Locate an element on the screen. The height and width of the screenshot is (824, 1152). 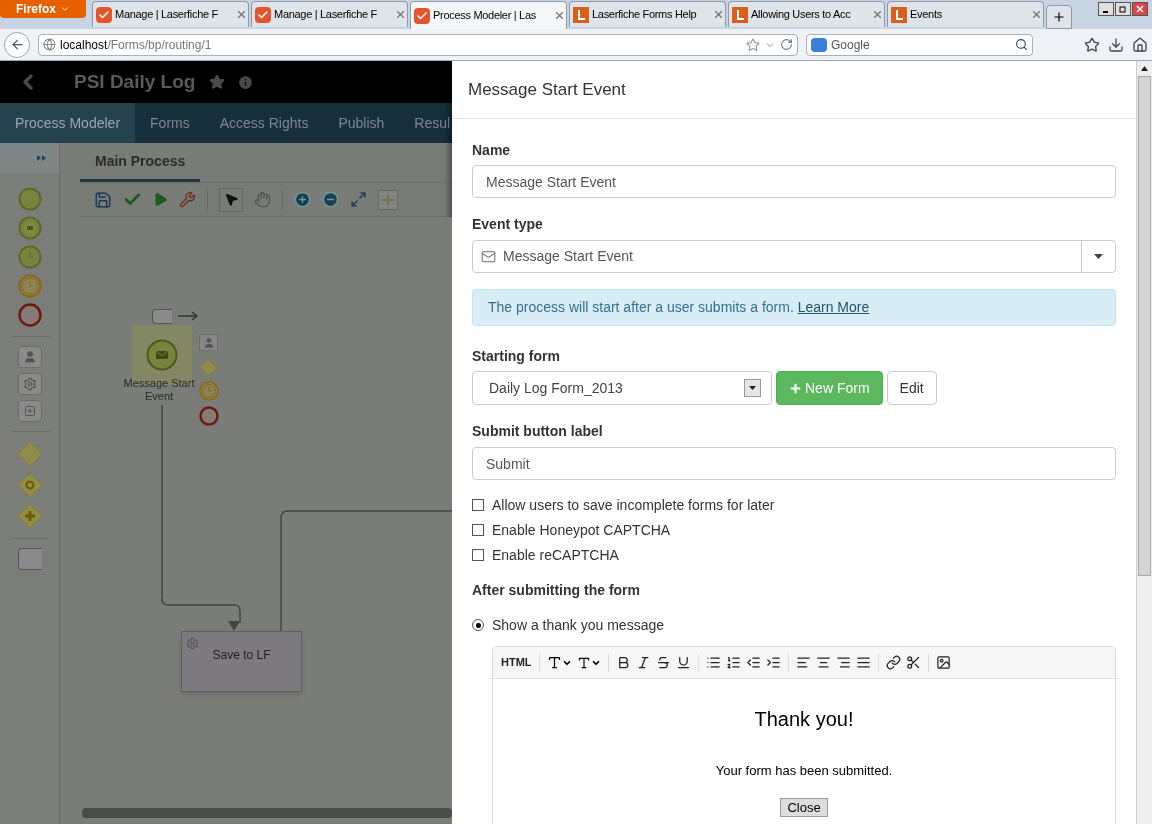
home-icon is located at coordinates (1140, 44).